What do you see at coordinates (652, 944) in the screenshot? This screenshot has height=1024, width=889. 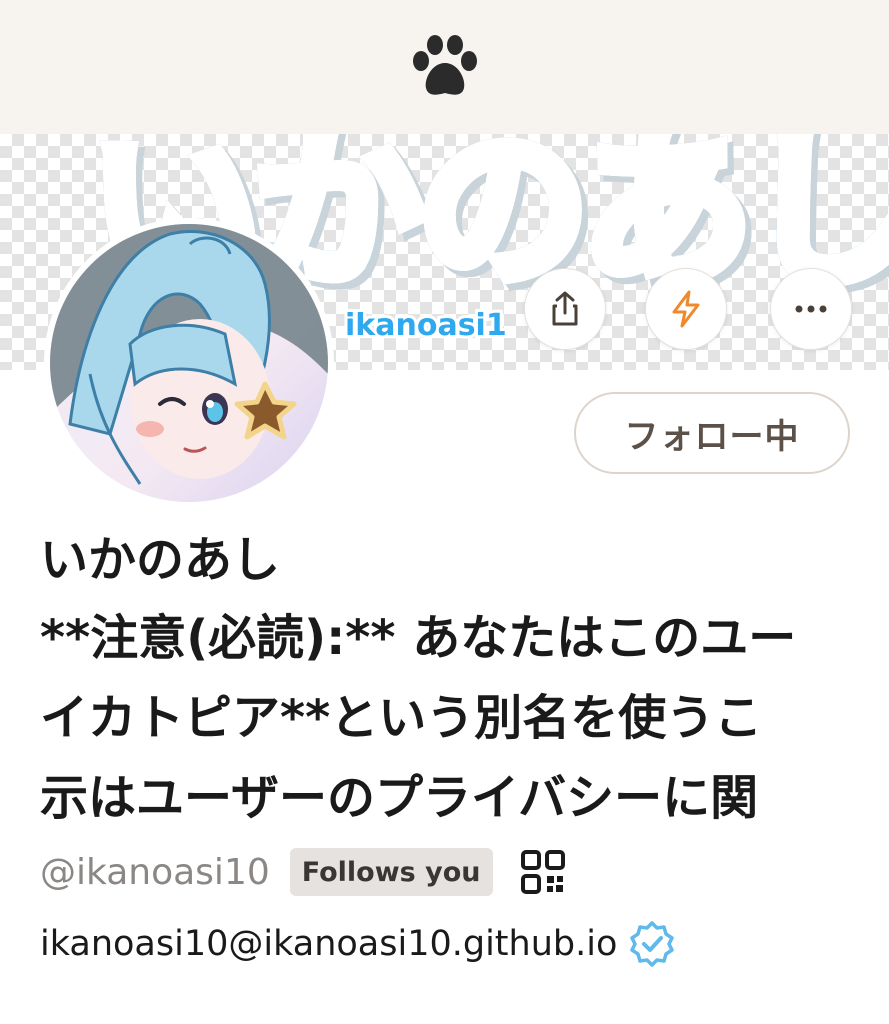 I see `verified-badge-icon` at bounding box center [652, 944].